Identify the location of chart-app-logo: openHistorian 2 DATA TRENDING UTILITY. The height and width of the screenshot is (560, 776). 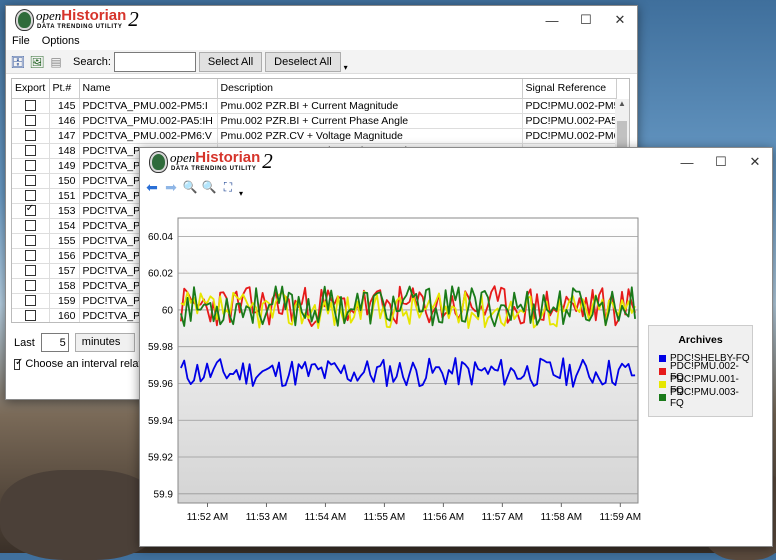
(211, 162).